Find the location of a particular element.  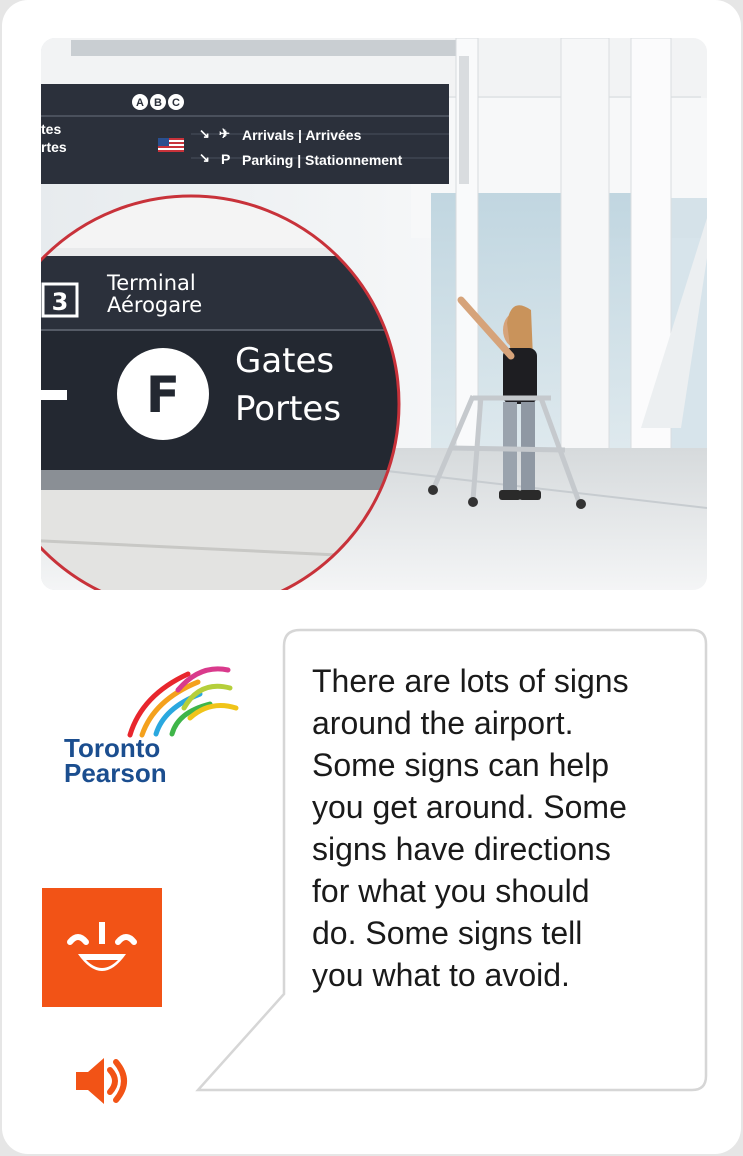

terminal-fr-text: Aérogare is located at coordinates (154, 305).